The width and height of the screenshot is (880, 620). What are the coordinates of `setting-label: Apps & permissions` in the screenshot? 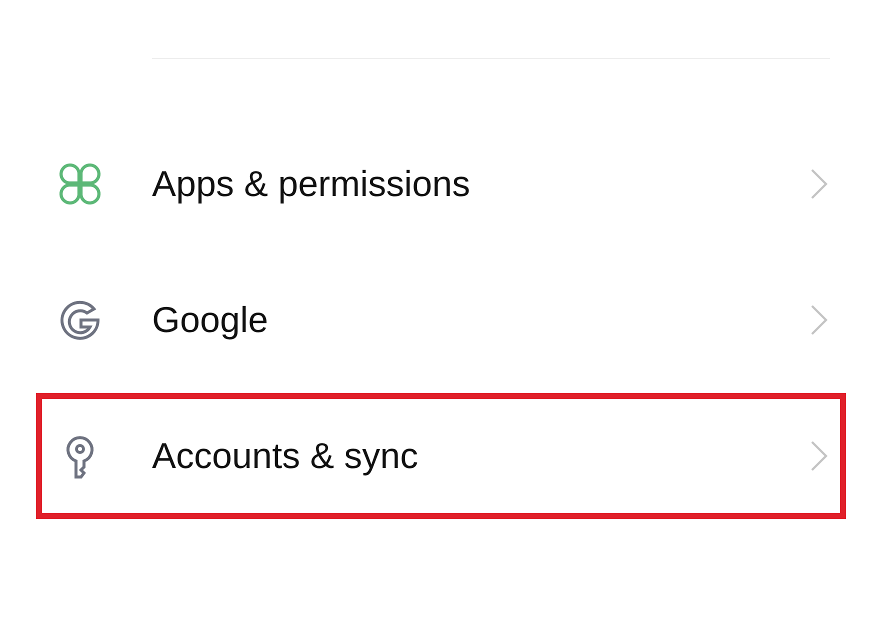 It's located at (312, 184).